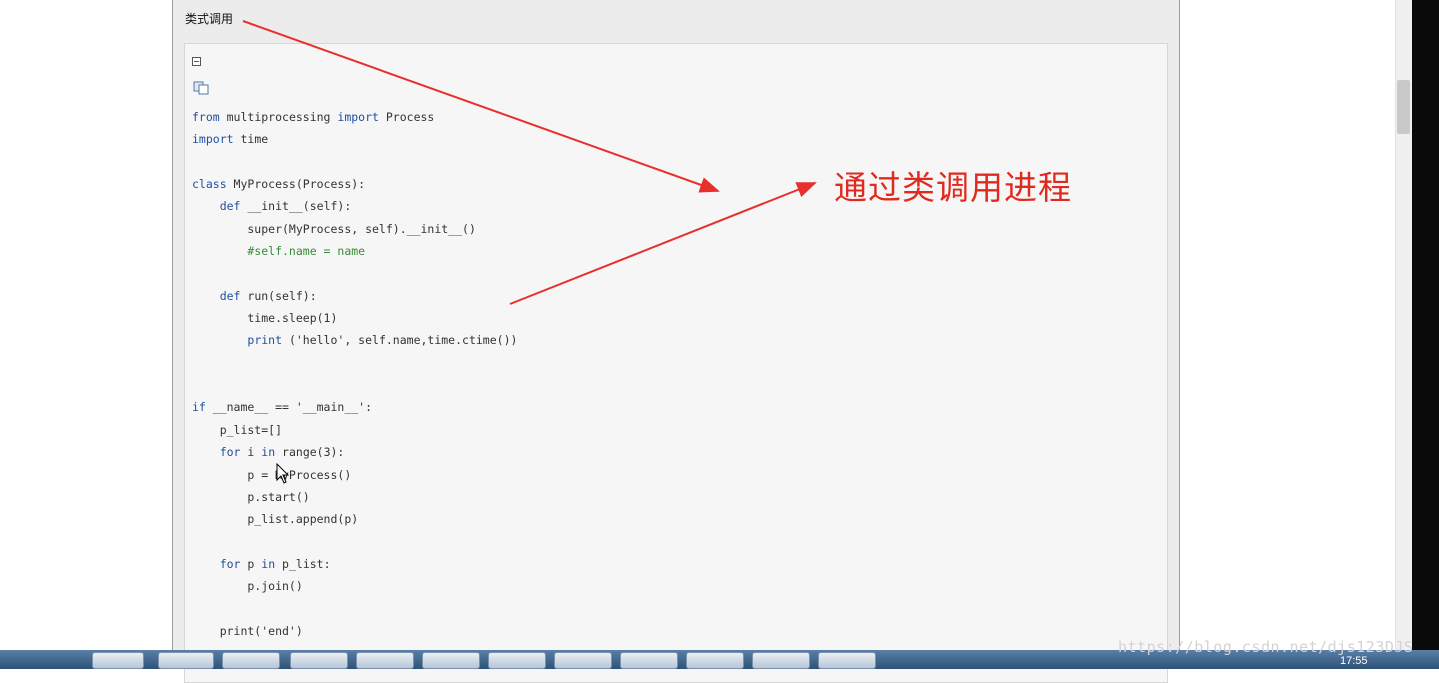 The width and height of the screenshot is (1439, 683). I want to click on taskbar-app-button, so click(251, 660).